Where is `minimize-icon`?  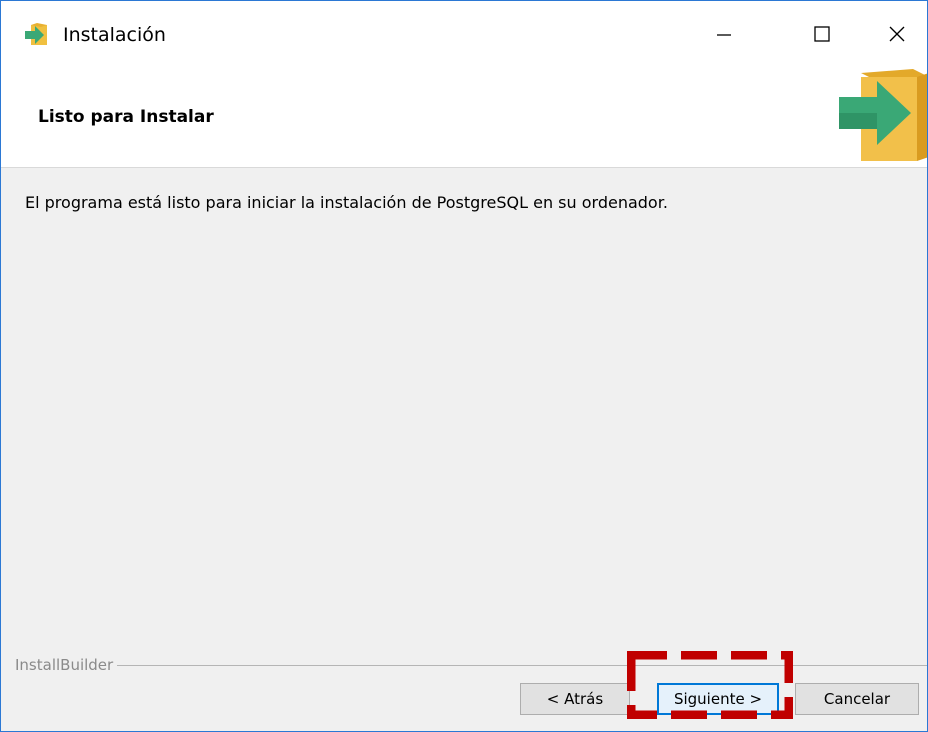
minimize-icon is located at coordinates (724, 35).